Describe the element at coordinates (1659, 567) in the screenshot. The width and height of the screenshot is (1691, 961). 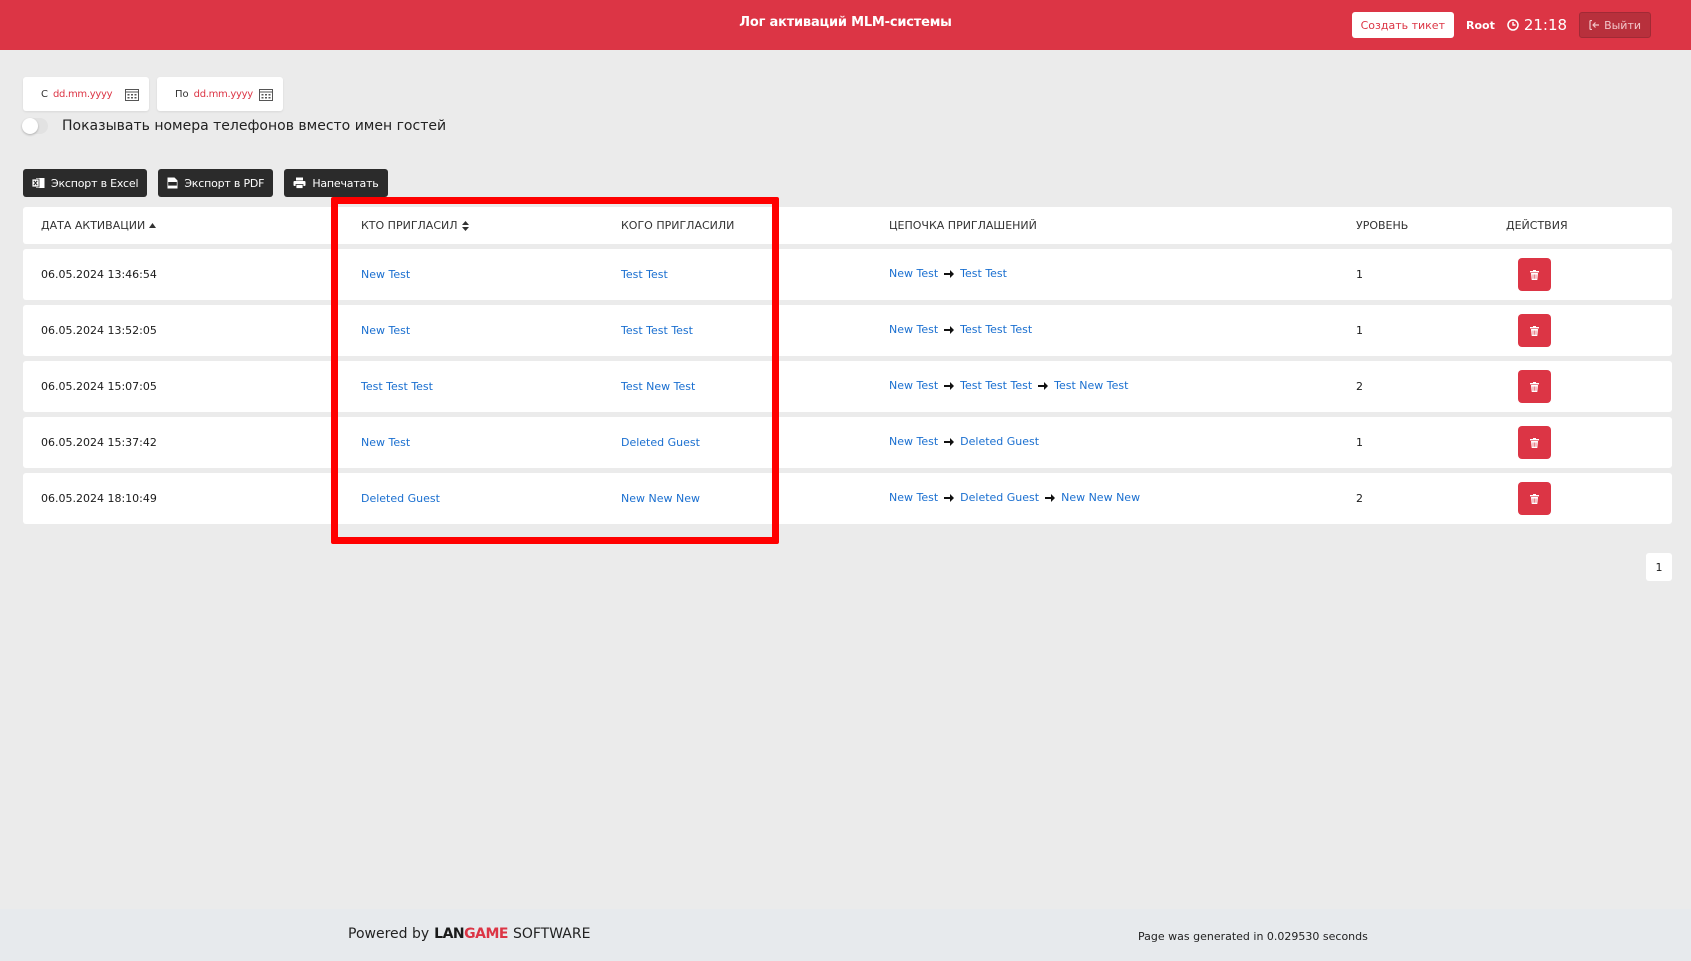
I see `pagination-page-1: 1` at that location.